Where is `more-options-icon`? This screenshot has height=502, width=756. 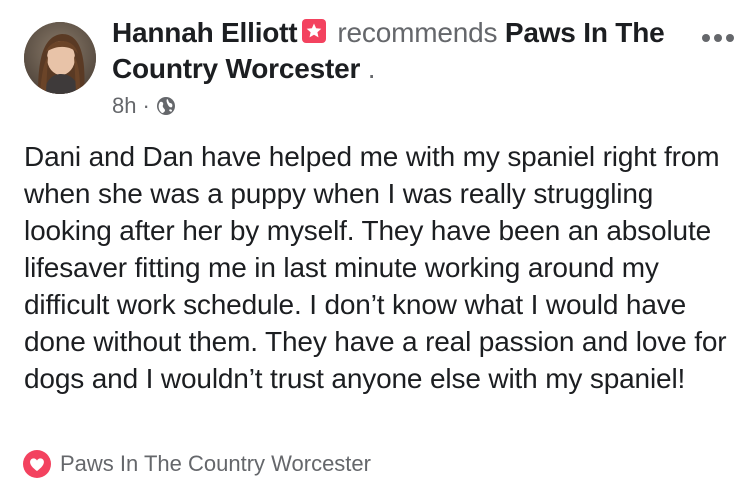 more-options-icon is located at coordinates (718, 38).